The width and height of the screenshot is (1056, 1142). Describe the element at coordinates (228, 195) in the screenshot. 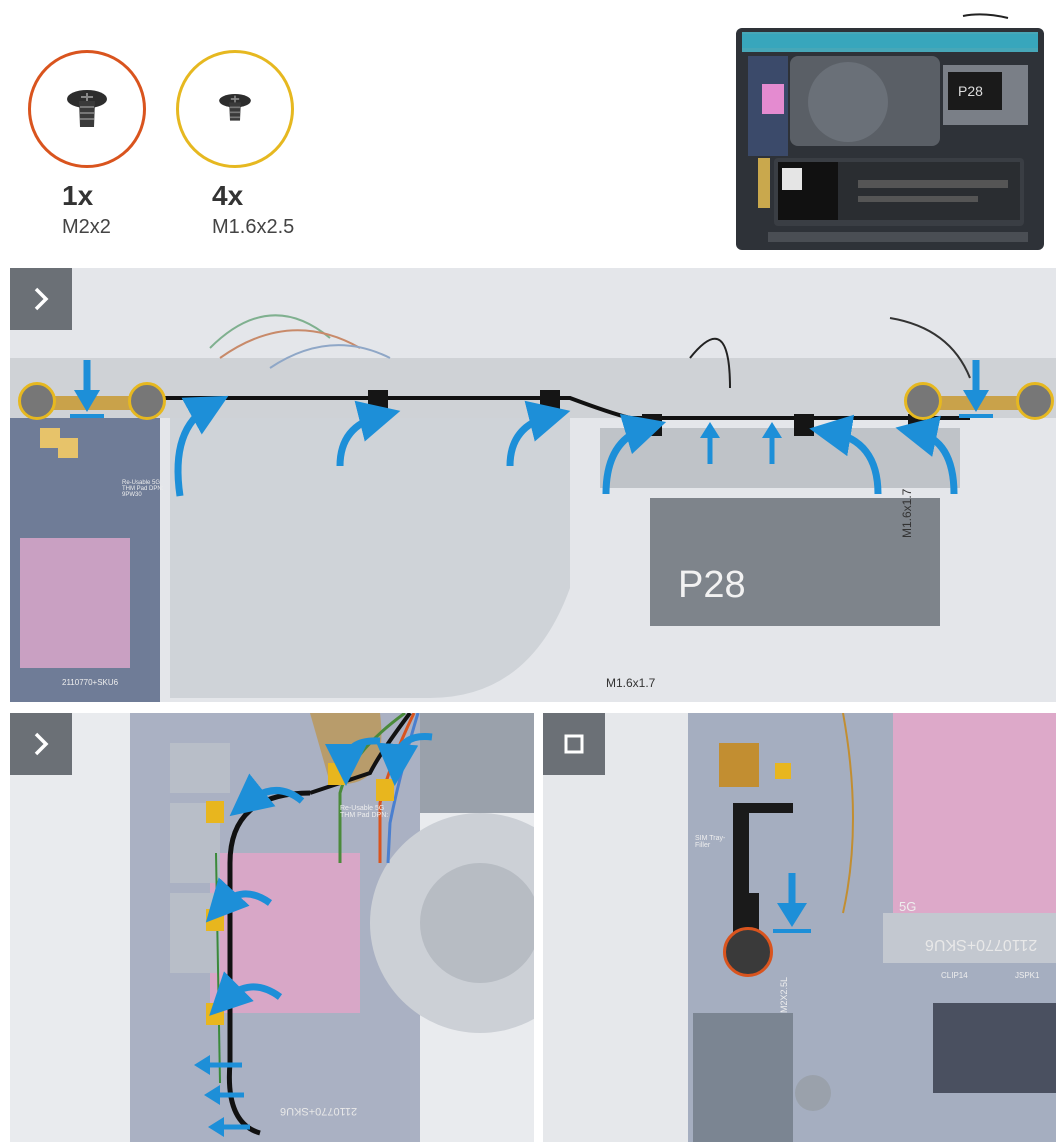

I see `screw-m16x25-quantity: 4x` at that location.